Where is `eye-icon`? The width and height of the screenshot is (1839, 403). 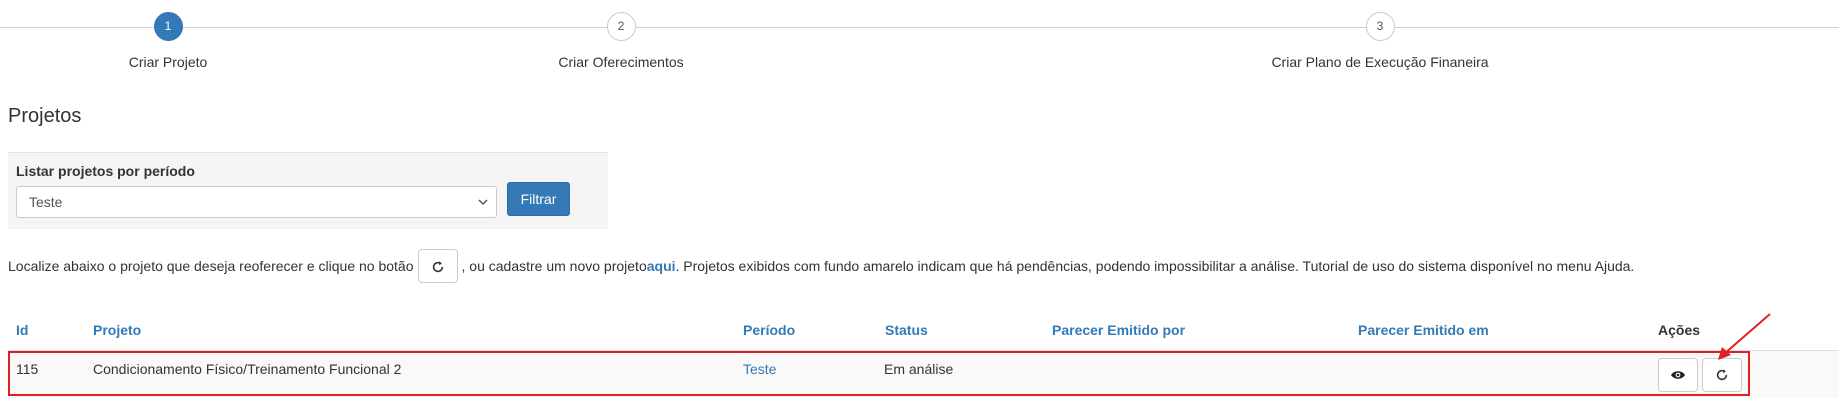 eye-icon is located at coordinates (1678, 375).